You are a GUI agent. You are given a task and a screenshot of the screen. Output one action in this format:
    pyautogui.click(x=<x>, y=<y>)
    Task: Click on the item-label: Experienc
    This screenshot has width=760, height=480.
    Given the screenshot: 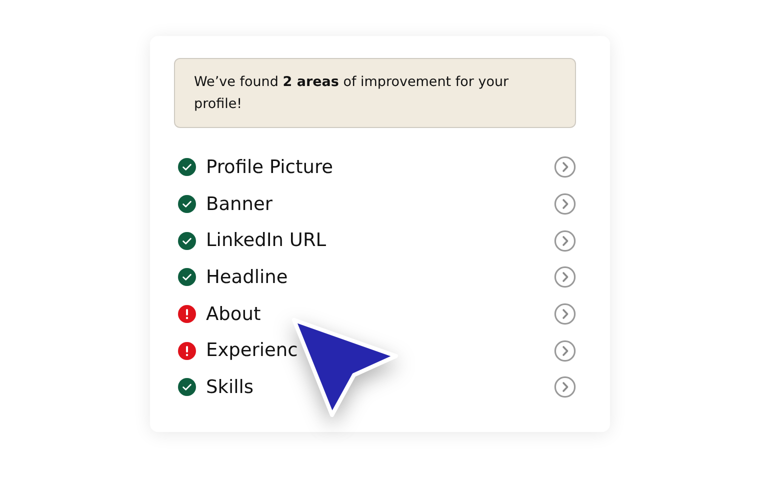 What is the action you would take?
    pyautogui.click(x=380, y=351)
    